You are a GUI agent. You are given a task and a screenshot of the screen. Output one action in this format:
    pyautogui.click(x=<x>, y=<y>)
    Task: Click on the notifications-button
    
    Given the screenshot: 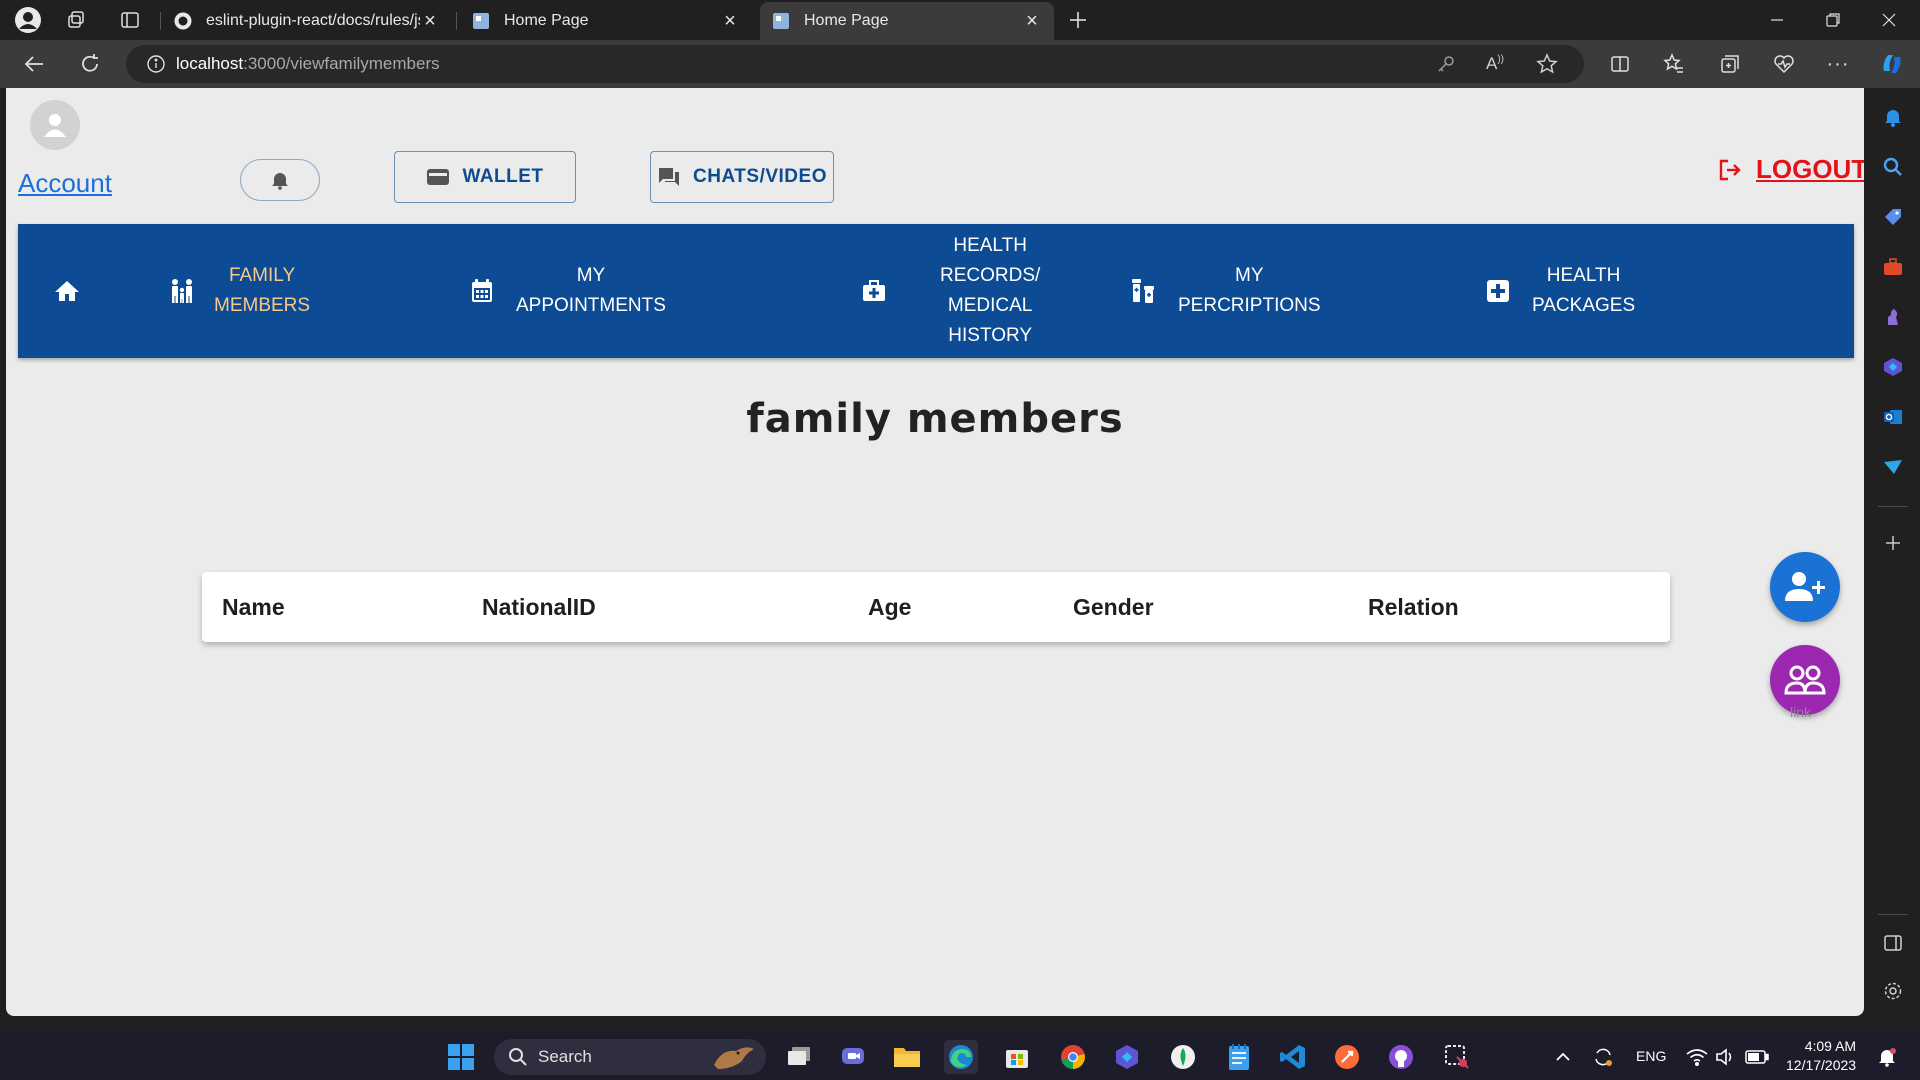 What is the action you would take?
    pyautogui.click(x=280, y=180)
    